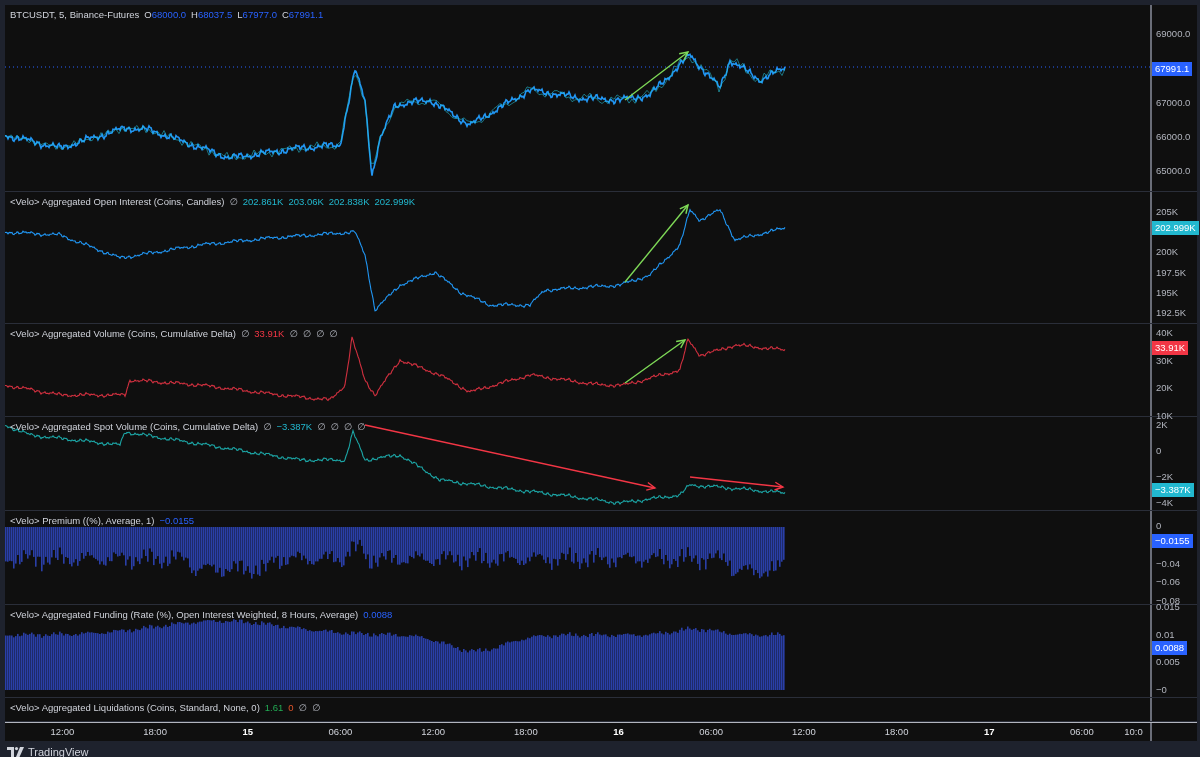 The image size is (1200, 757). I want to click on last-value-label: 202.999K, so click(1175, 228).